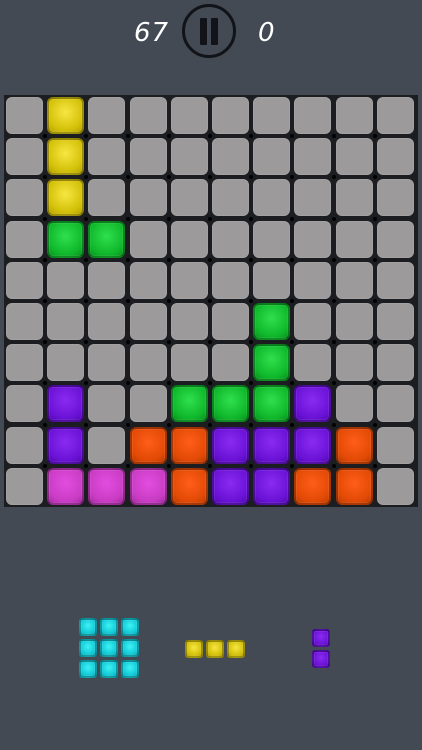 The width and height of the screenshot is (422, 750). Describe the element at coordinates (216, 650) in the screenshot. I see `tray-piece-line-3-horizontal` at that location.